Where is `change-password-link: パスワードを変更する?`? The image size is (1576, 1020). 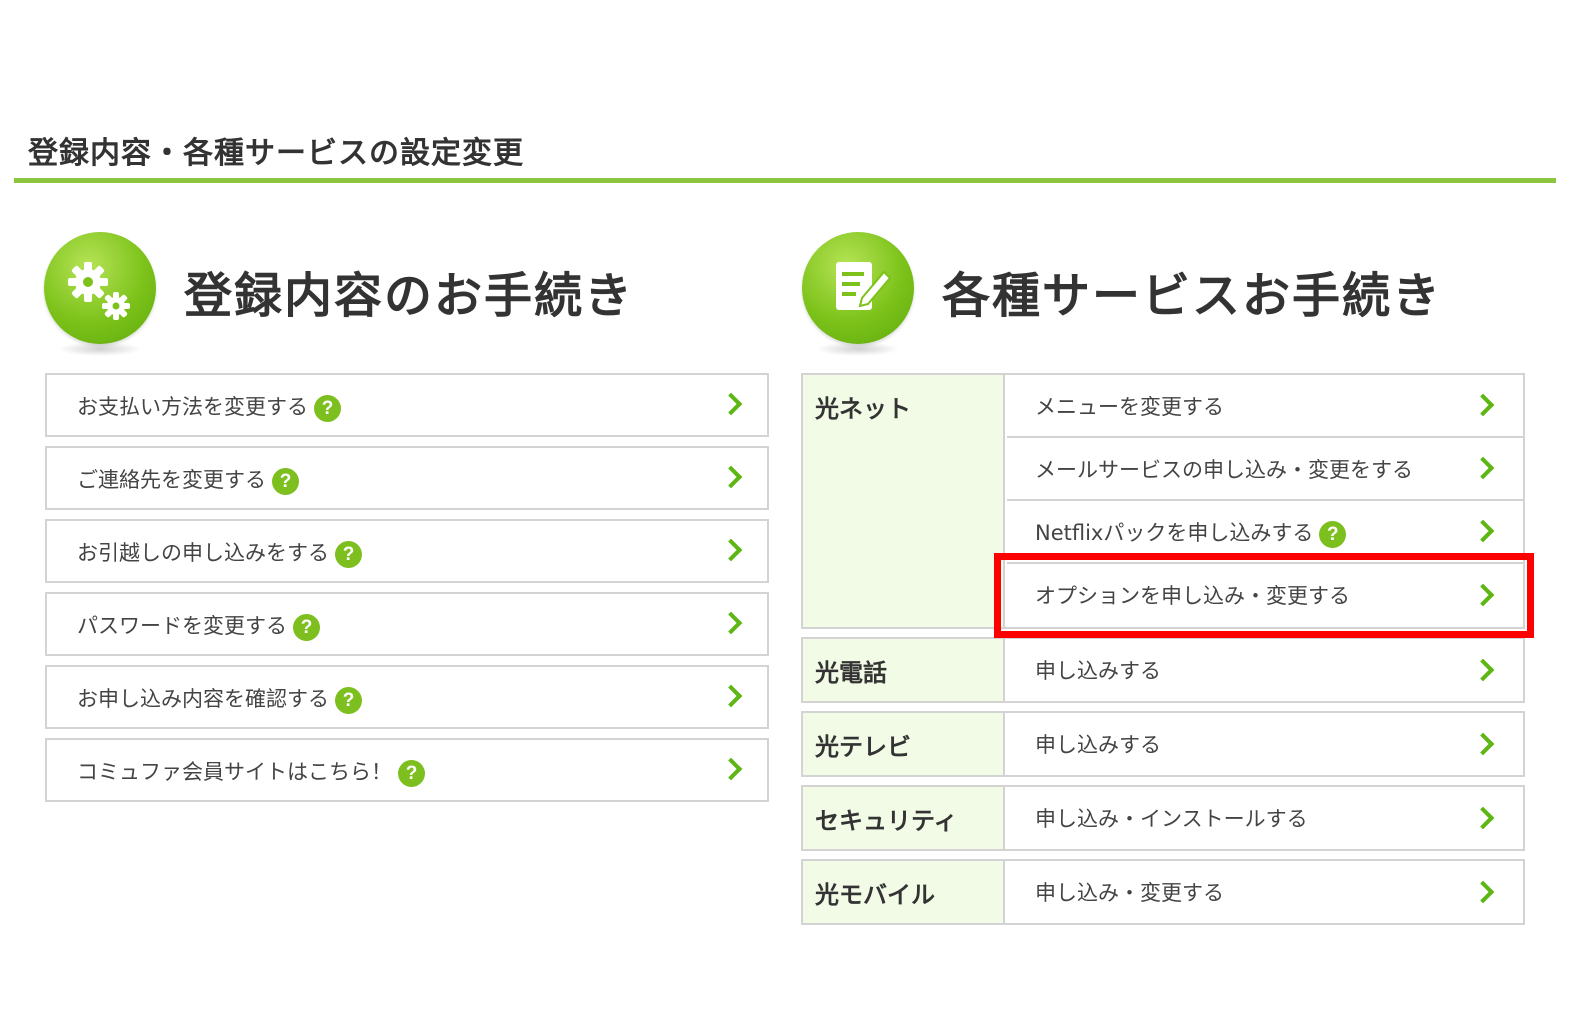 change-password-link: パスワードを変更する? is located at coordinates (407, 624).